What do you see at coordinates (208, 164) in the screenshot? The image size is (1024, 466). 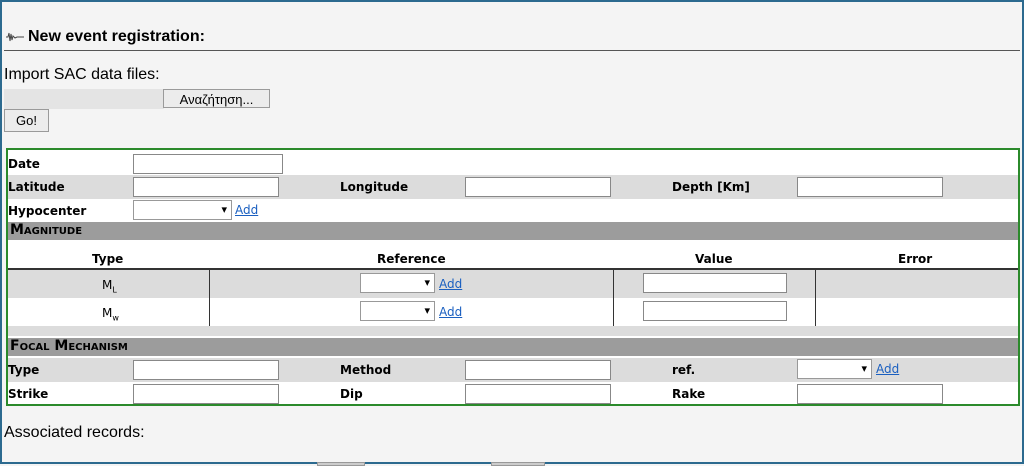 I see `date-input` at bounding box center [208, 164].